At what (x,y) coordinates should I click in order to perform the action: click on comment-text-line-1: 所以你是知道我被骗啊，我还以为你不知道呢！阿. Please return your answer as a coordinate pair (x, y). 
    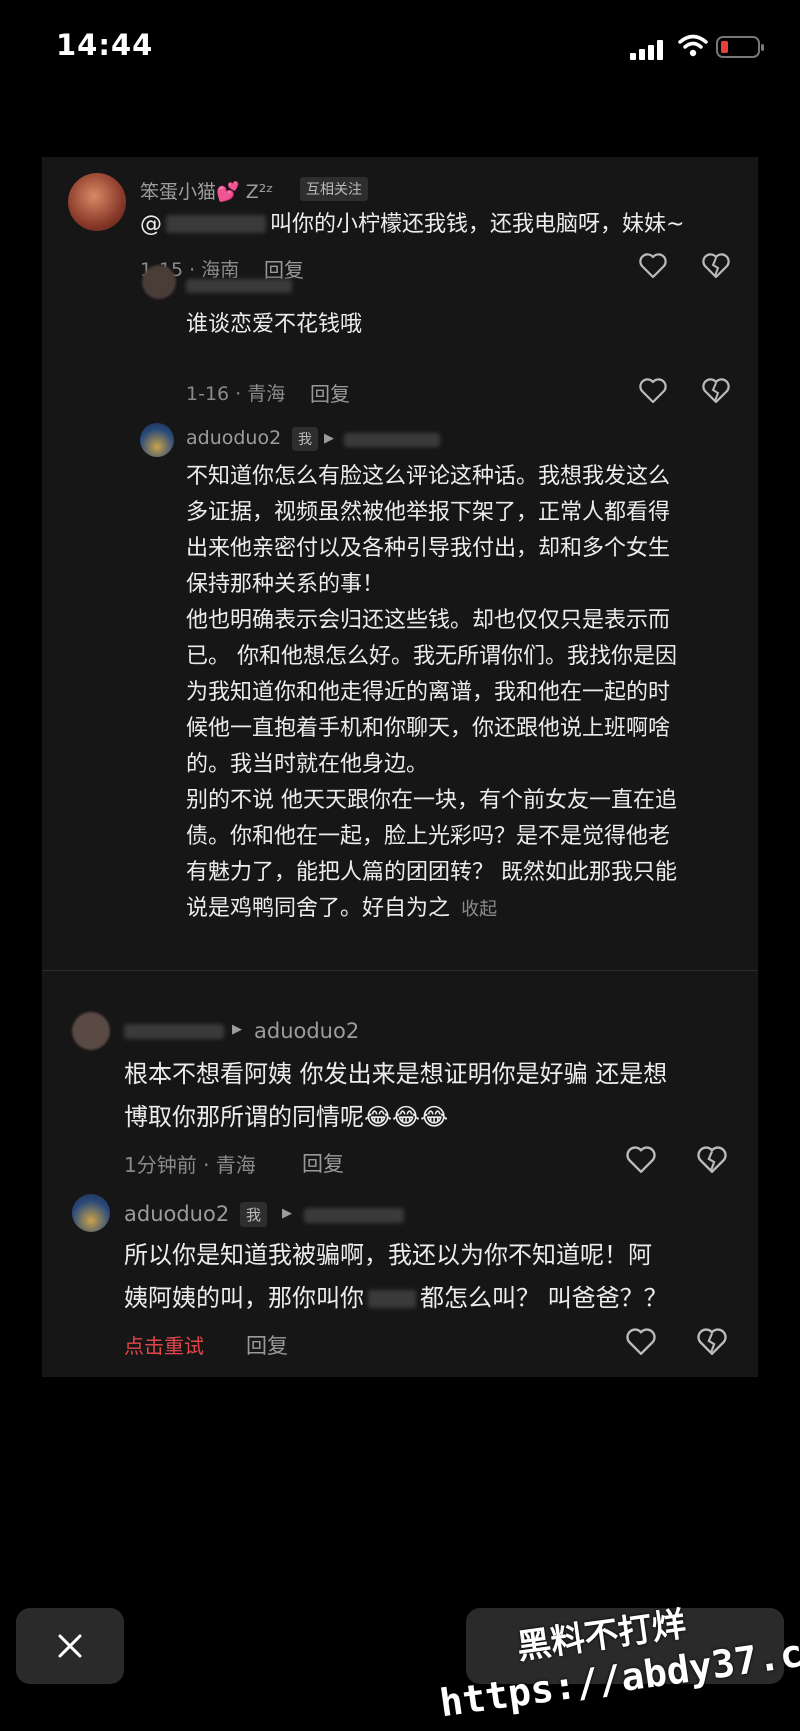
    Looking at the image, I should click on (388, 1255).